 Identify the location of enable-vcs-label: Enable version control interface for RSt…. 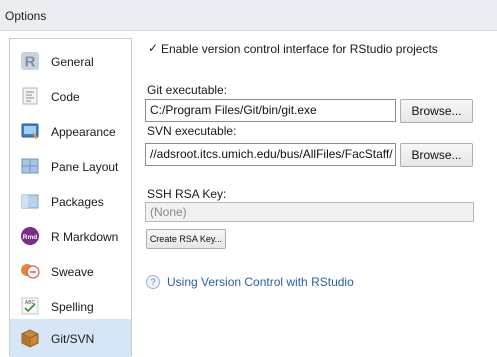
(299, 49).